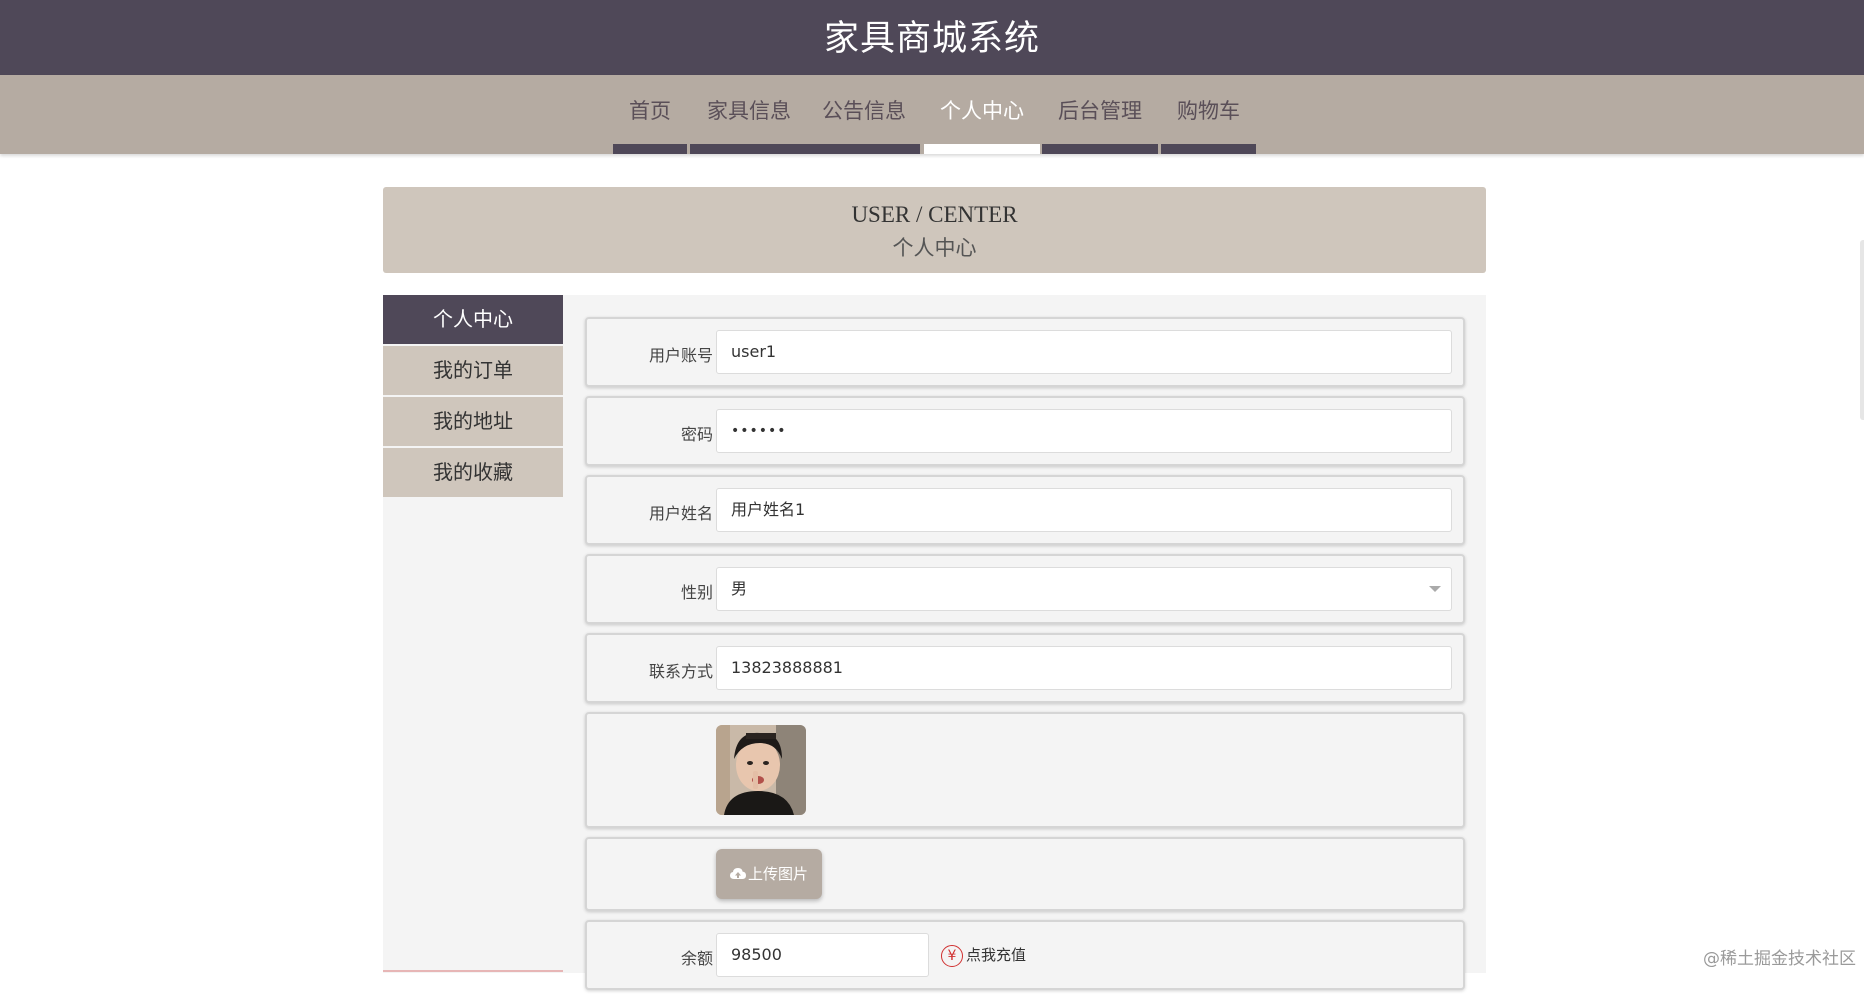 Image resolution: width=1864 pixels, height=999 pixels. I want to click on form-row-realname: 用户姓名 用户姓名1, so click(1025, 510).